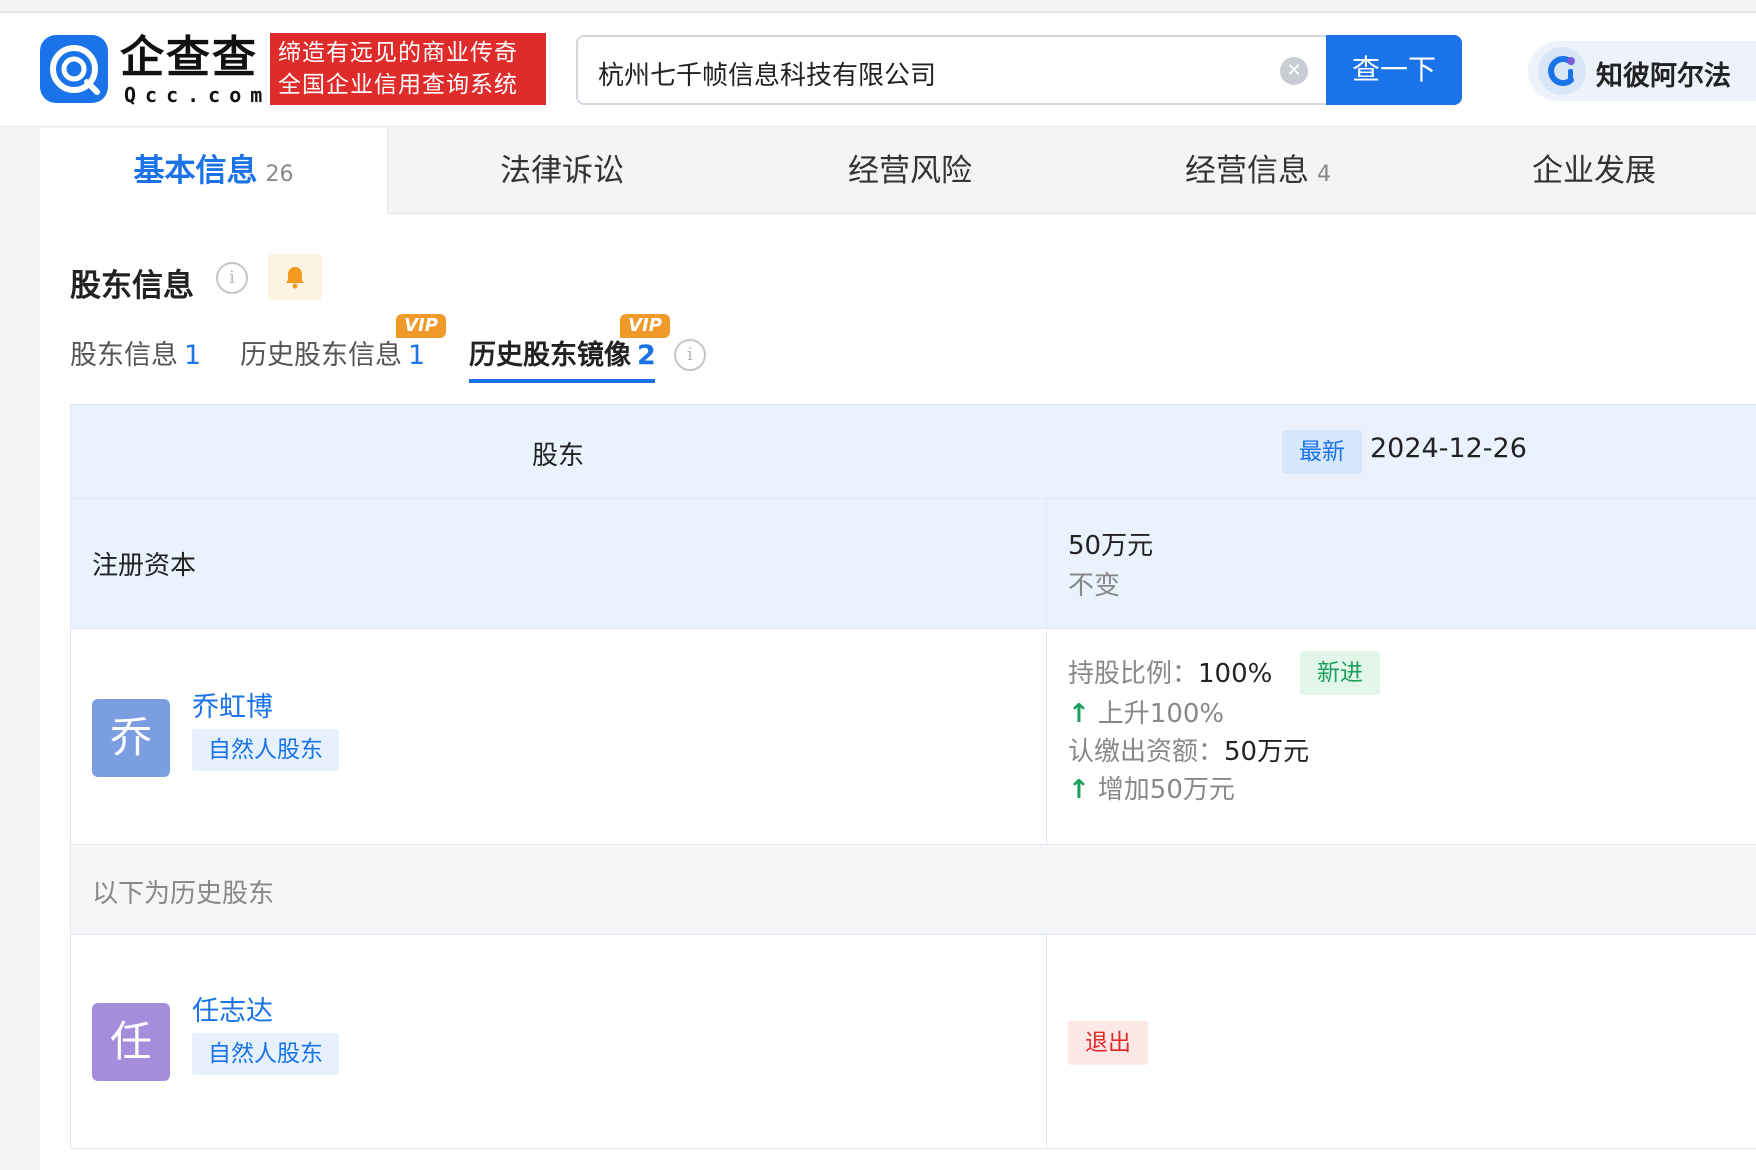 The height and width of the screenshot is (1170, 1756). I want to click on ratio-change-line: ↑ 上升100%, so click(1146, 711).